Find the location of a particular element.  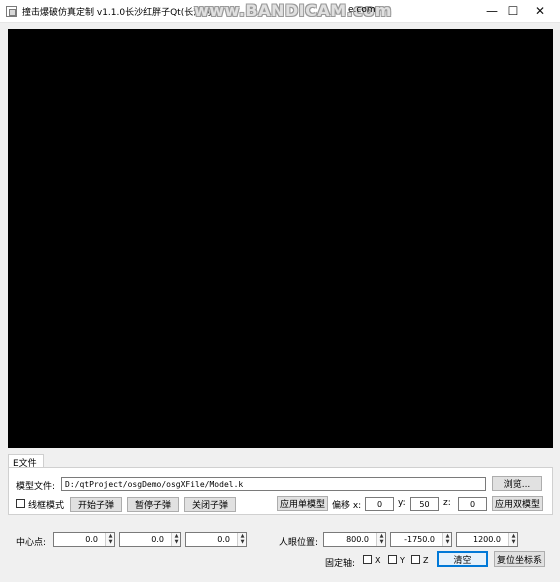

eye-y-value: -1750.0 is located at coordinates (419, 539).